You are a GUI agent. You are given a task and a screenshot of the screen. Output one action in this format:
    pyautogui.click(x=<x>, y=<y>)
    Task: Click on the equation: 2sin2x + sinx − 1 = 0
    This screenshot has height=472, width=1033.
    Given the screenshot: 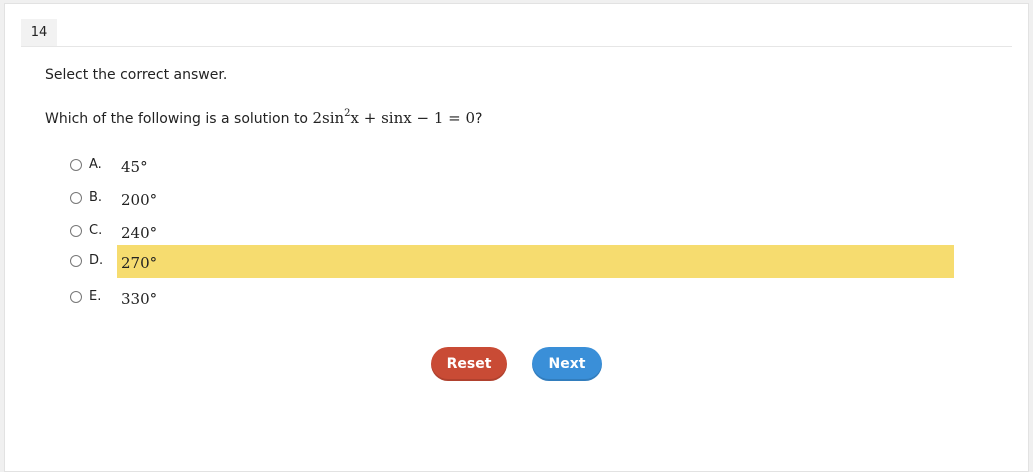 What is the action you would take?
    pyautogui.click(x=394, y=117)
    